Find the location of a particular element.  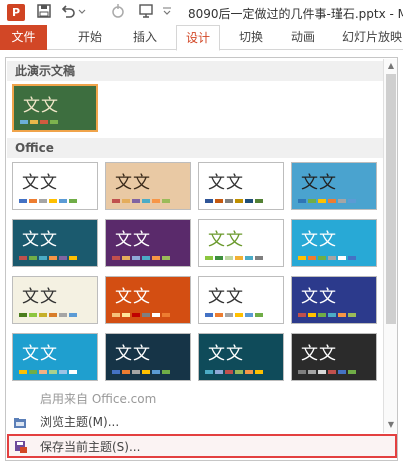

tab-transitions: 切换 is located at coordinates (251, 37).